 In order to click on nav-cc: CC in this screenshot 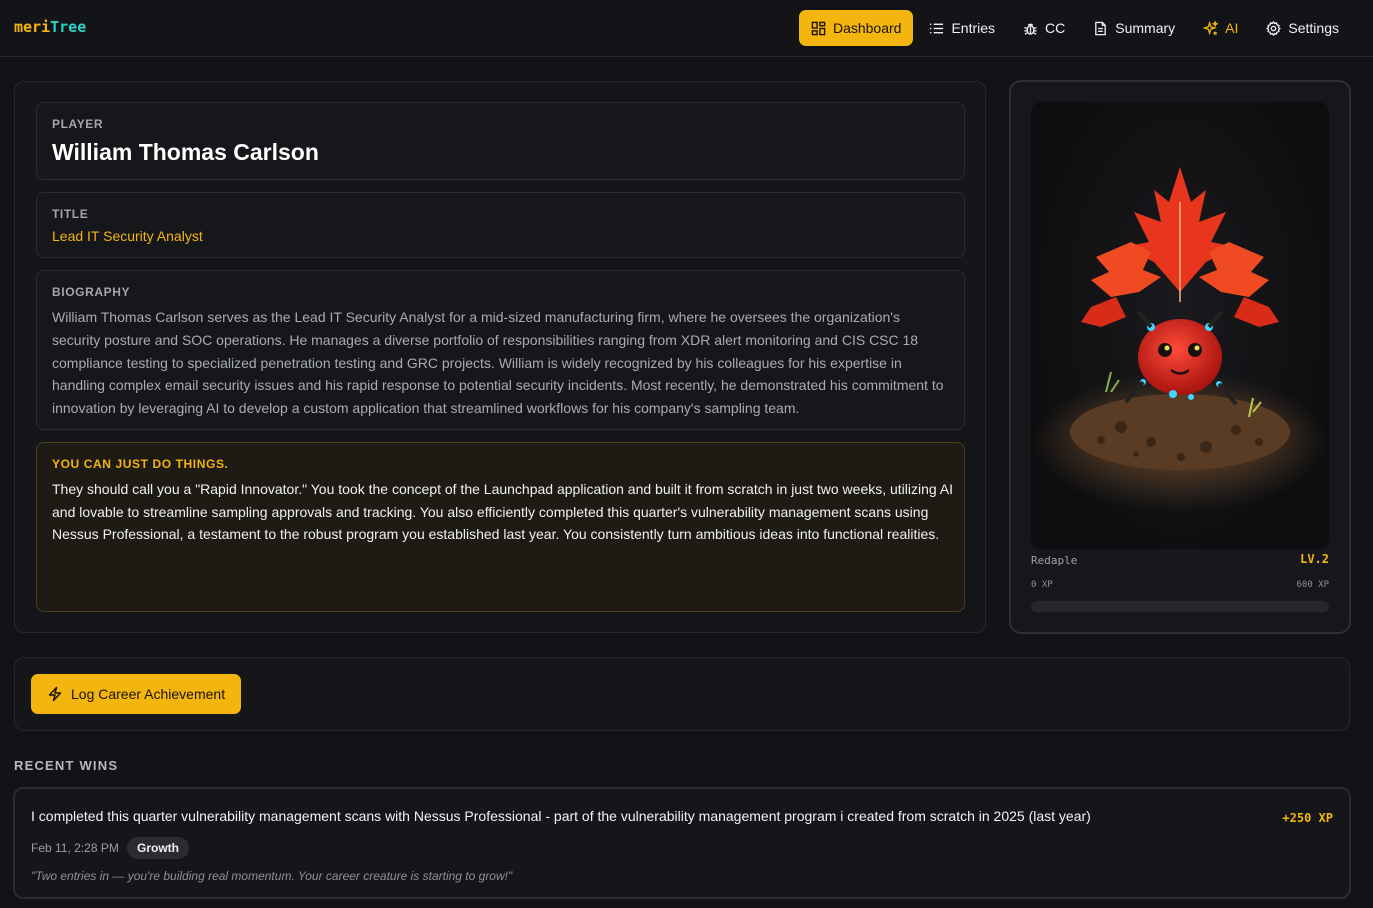, I will do `click(1044, 28)`.